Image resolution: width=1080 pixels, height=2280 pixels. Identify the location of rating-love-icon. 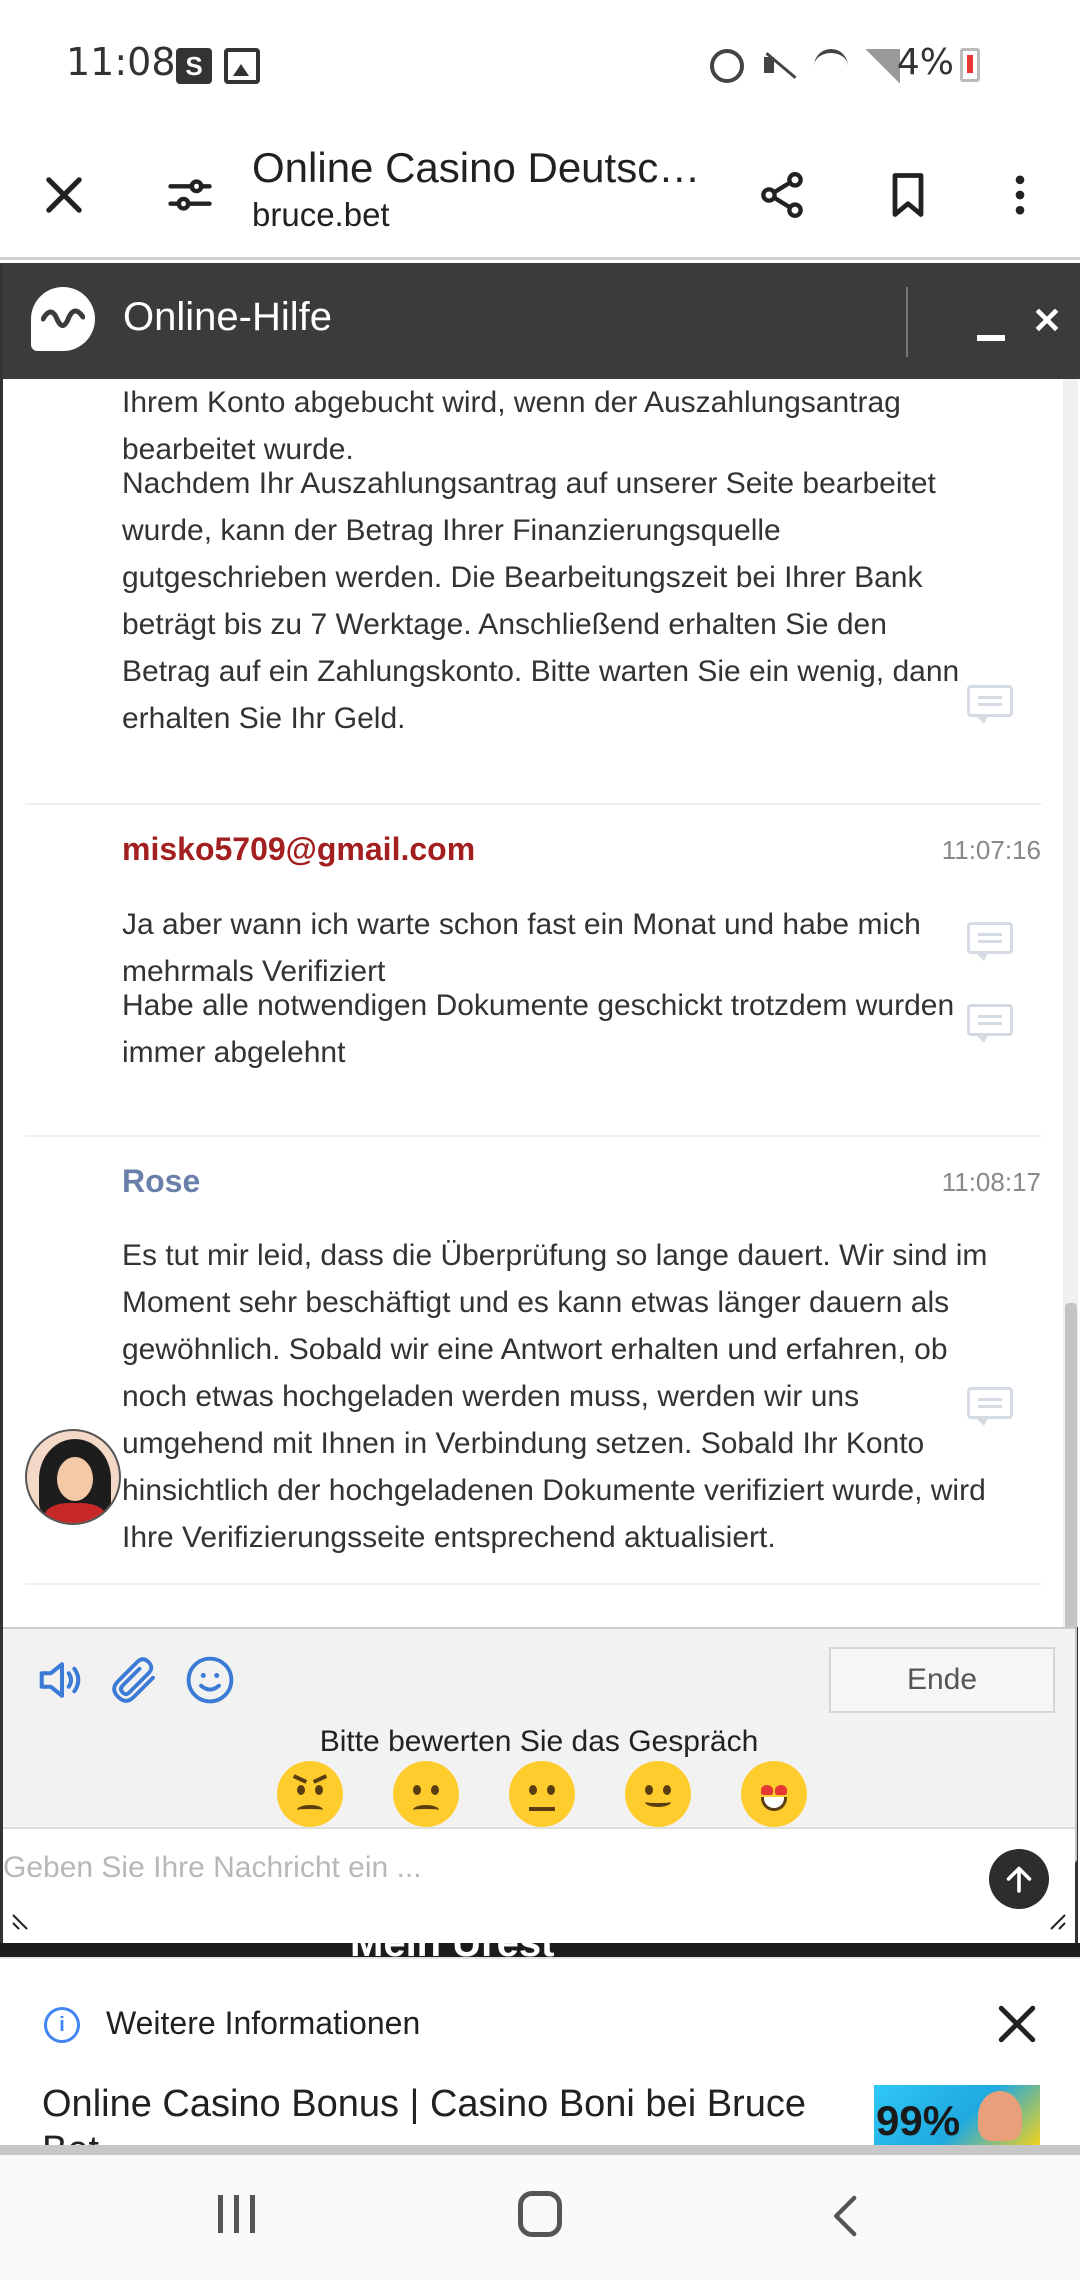
(774, 1794).